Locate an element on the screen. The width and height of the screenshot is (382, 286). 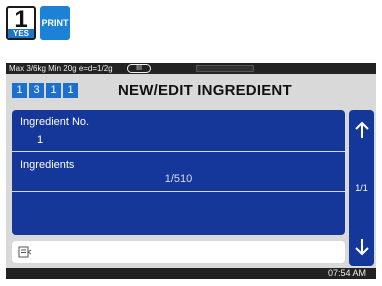
yes-key-icon: 1 YES is located at coordinates (21, 23).